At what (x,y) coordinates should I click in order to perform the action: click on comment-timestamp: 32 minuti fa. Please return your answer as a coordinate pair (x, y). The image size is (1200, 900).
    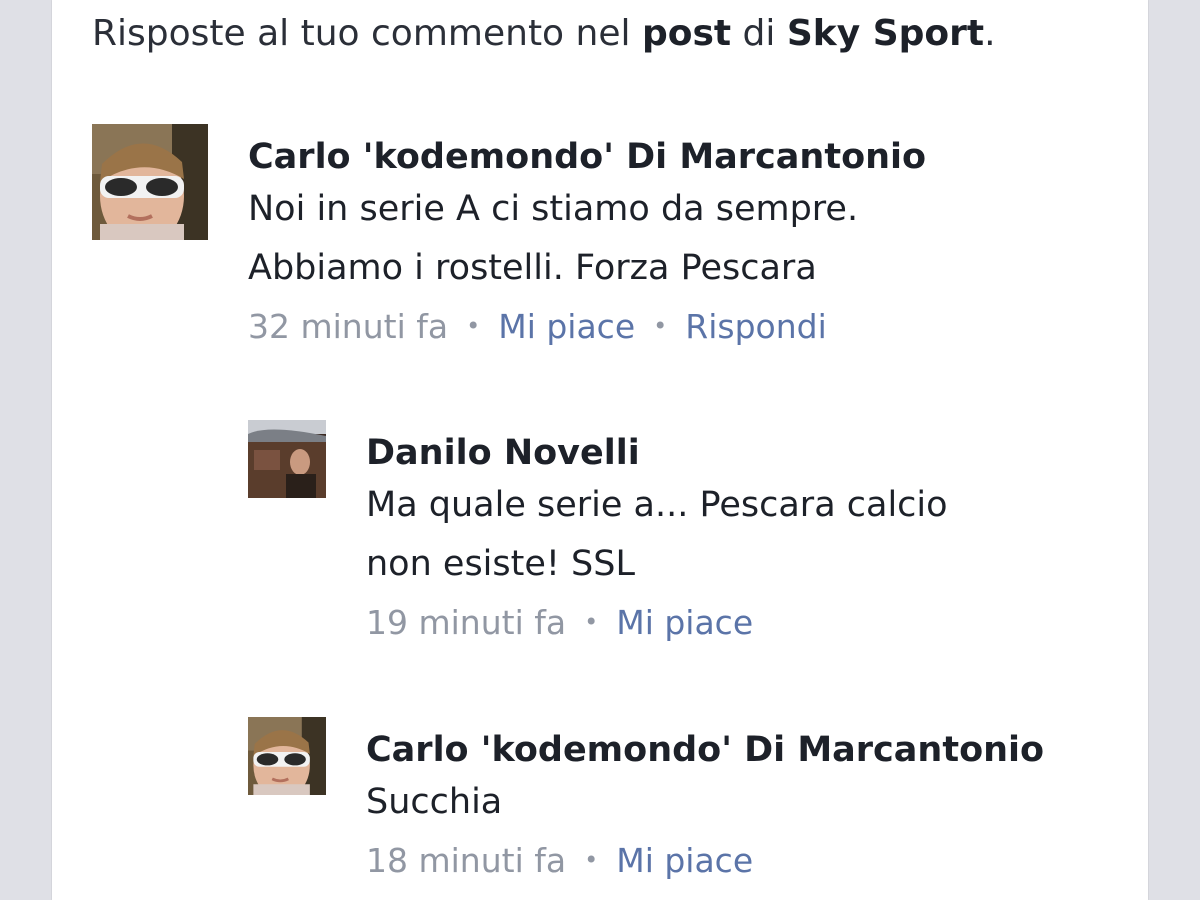
    Looking at the image, I should click on (348, 326).